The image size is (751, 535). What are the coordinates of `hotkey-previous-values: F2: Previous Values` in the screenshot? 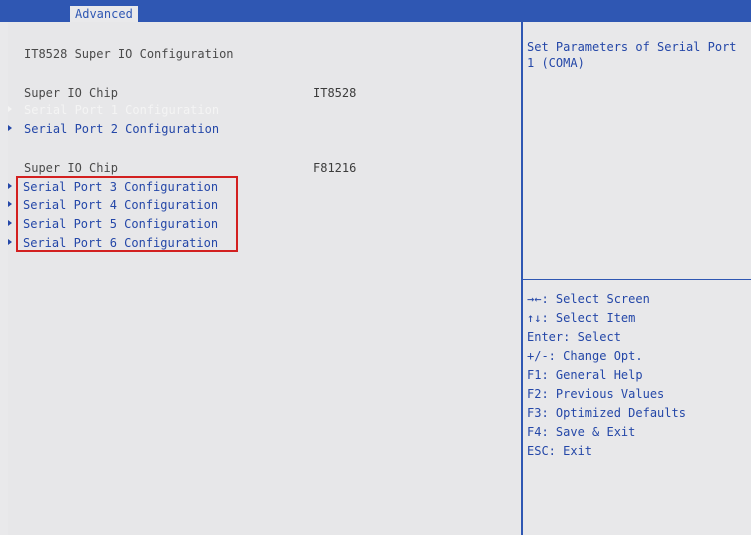 It's located at (596, 394).